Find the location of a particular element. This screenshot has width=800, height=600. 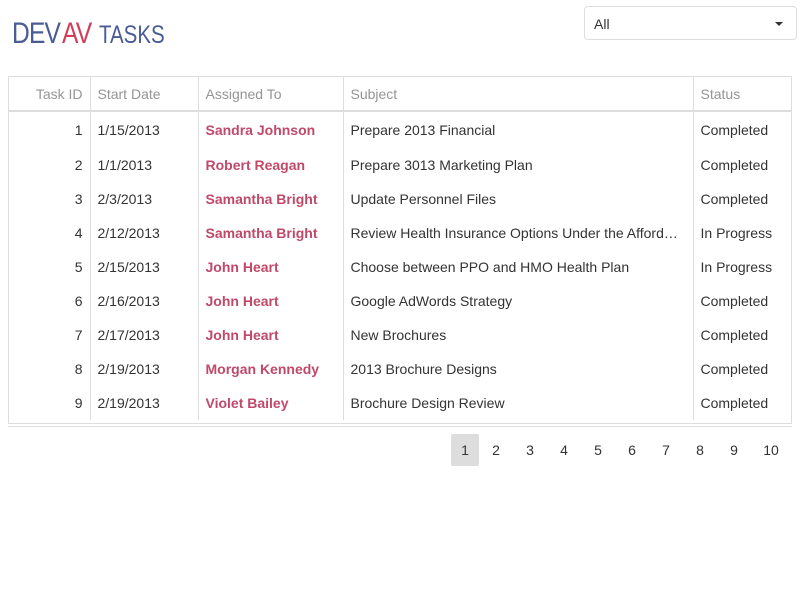

start-date-cell: 2/16/2013 is located at coordinates (144, 301).